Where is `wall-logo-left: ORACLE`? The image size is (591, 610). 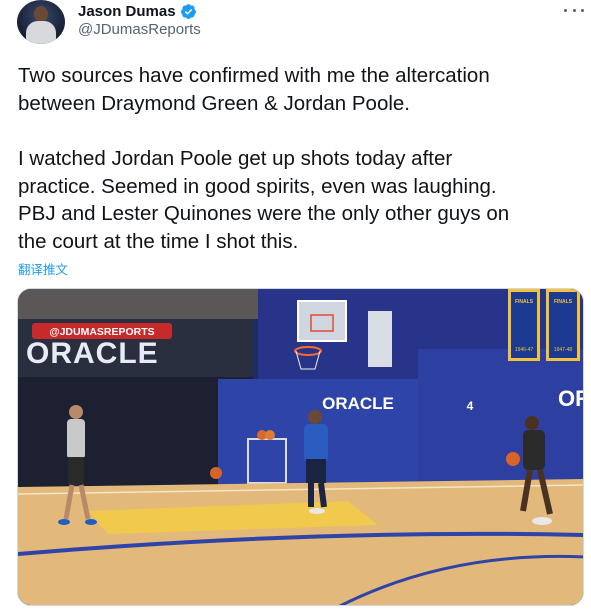
wall-logo-left: ORACLE is located at coordinates (92, 353).